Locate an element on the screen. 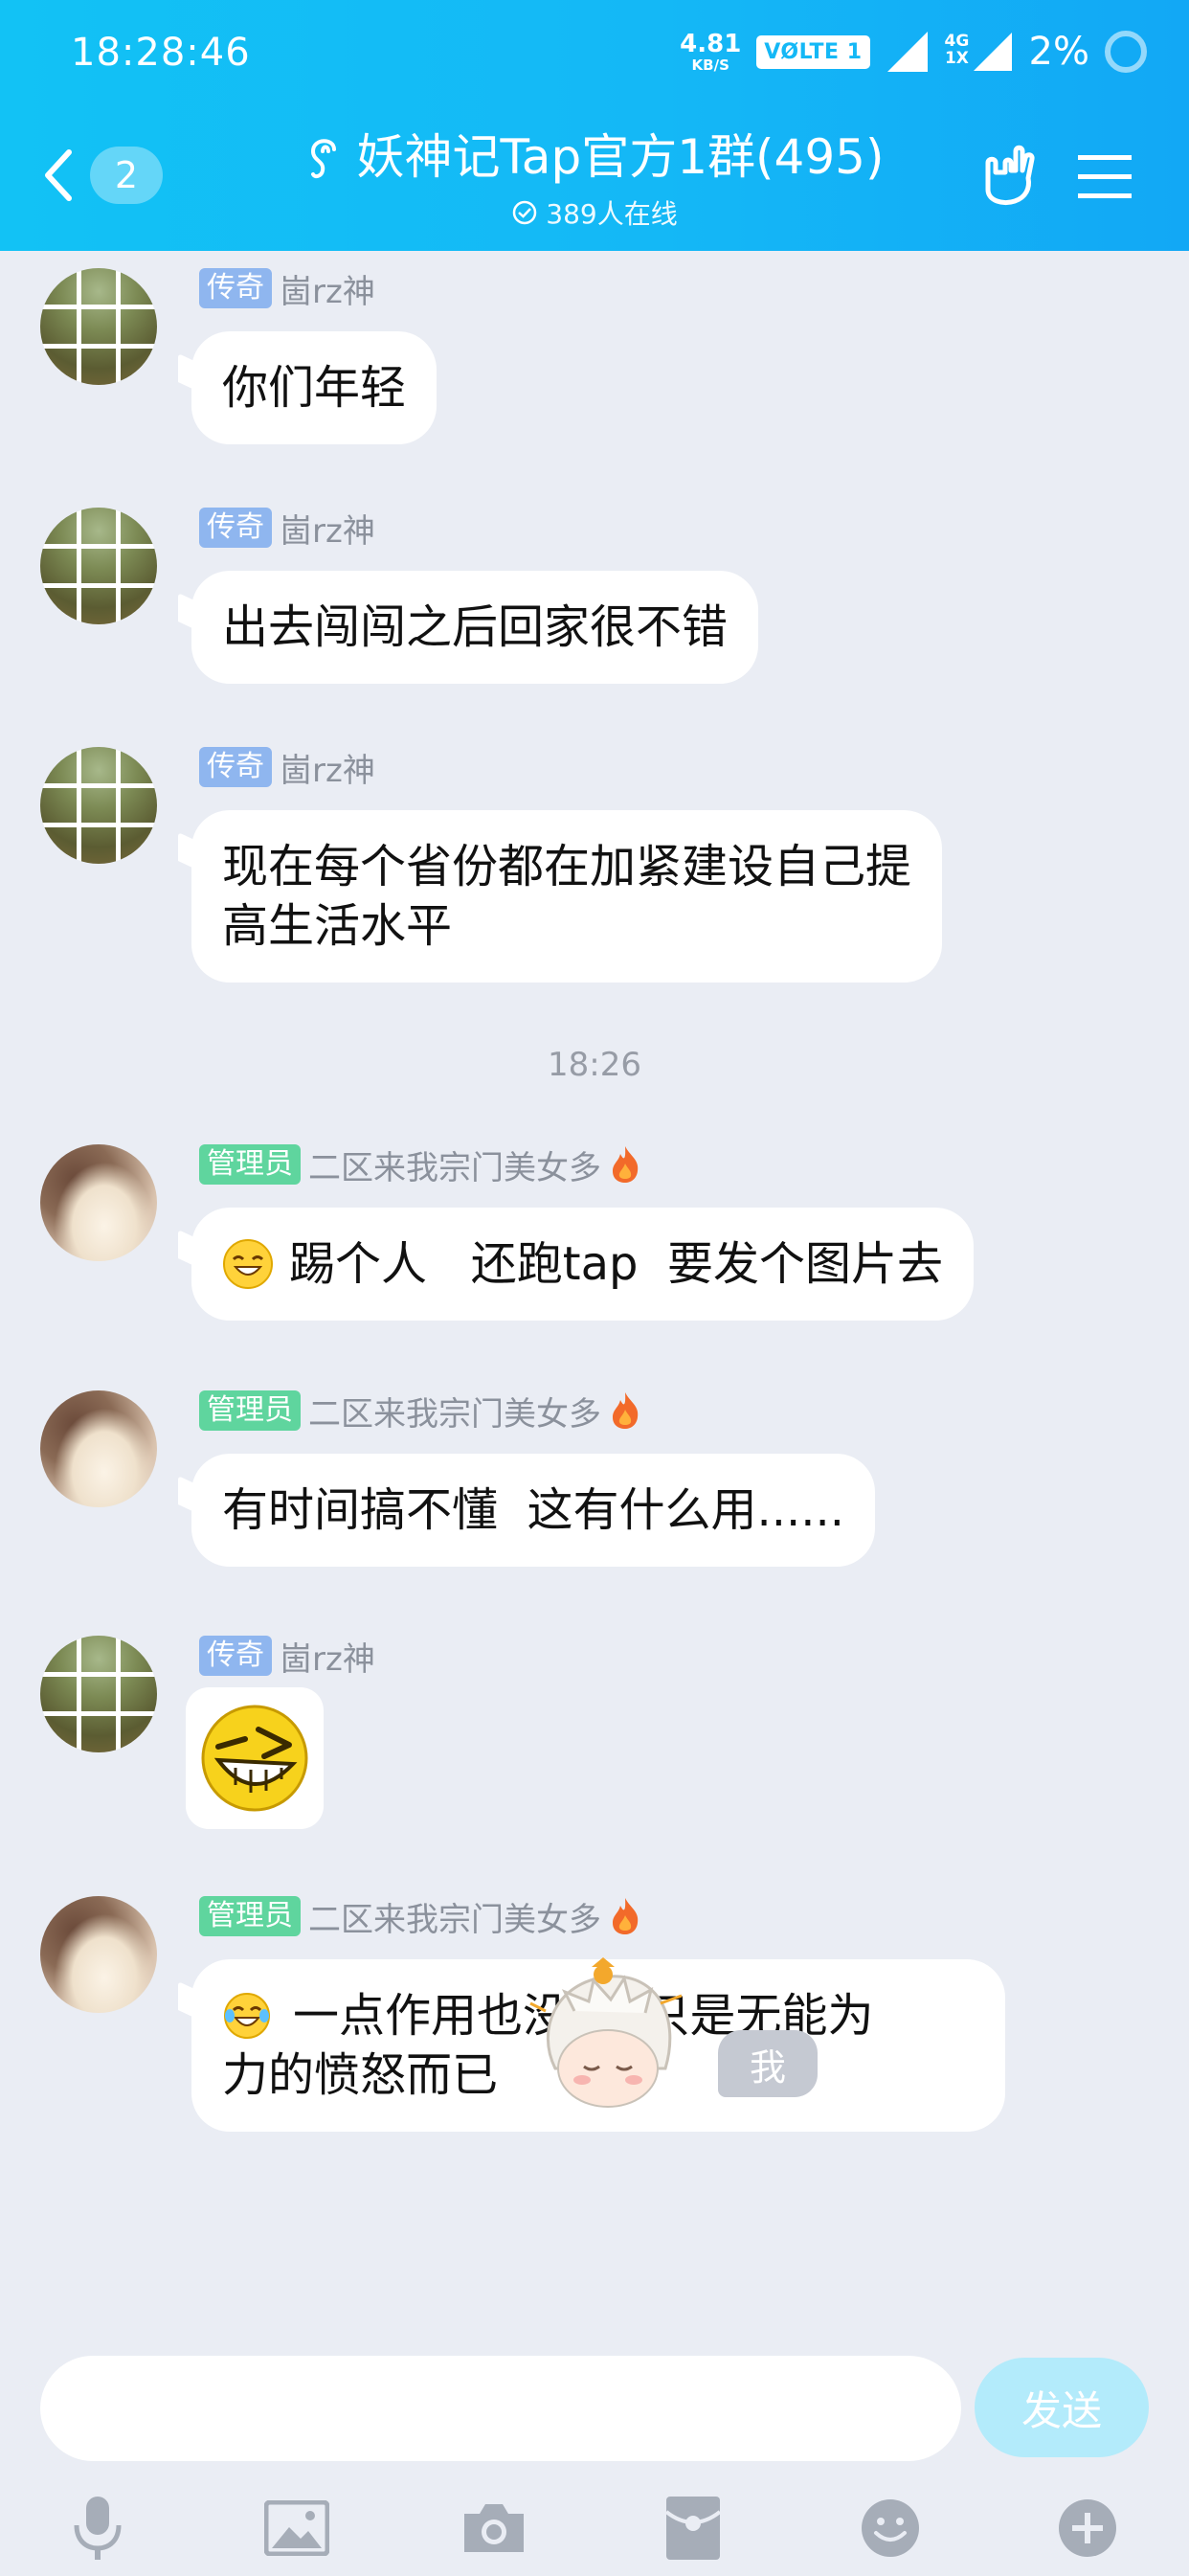  online-status: 389人在线 is located at coordinates (594, 212).